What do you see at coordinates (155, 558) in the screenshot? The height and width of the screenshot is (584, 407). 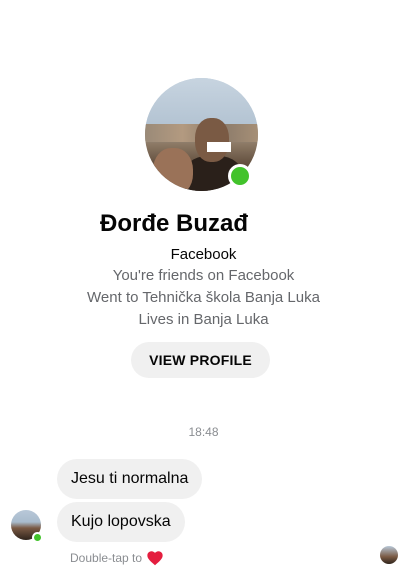 I see `heart-icon` at bounding box center [155, 558].